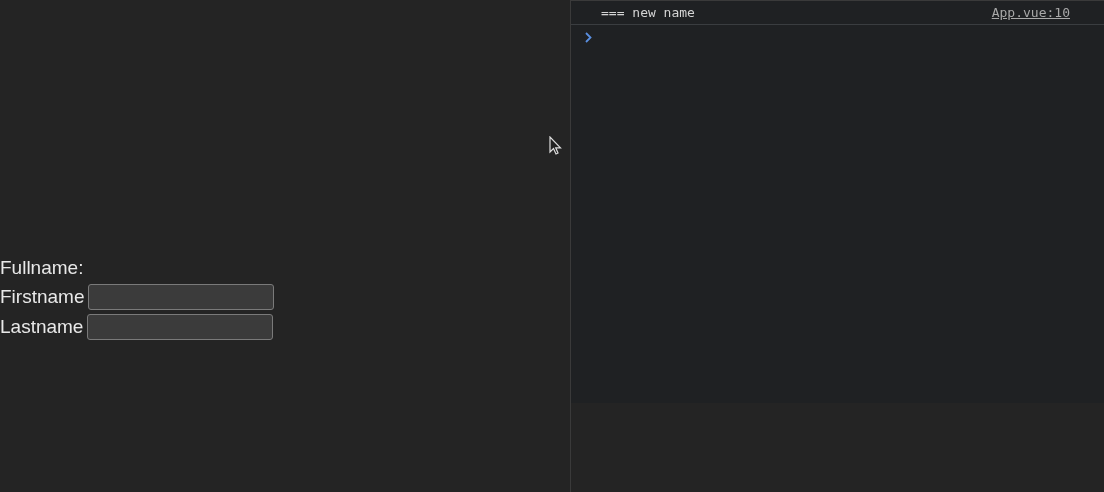 Image resolution: width=1104 pixels, height=492 pixels. I want to click on source-link: App.vue:10, so click(1030, 12).